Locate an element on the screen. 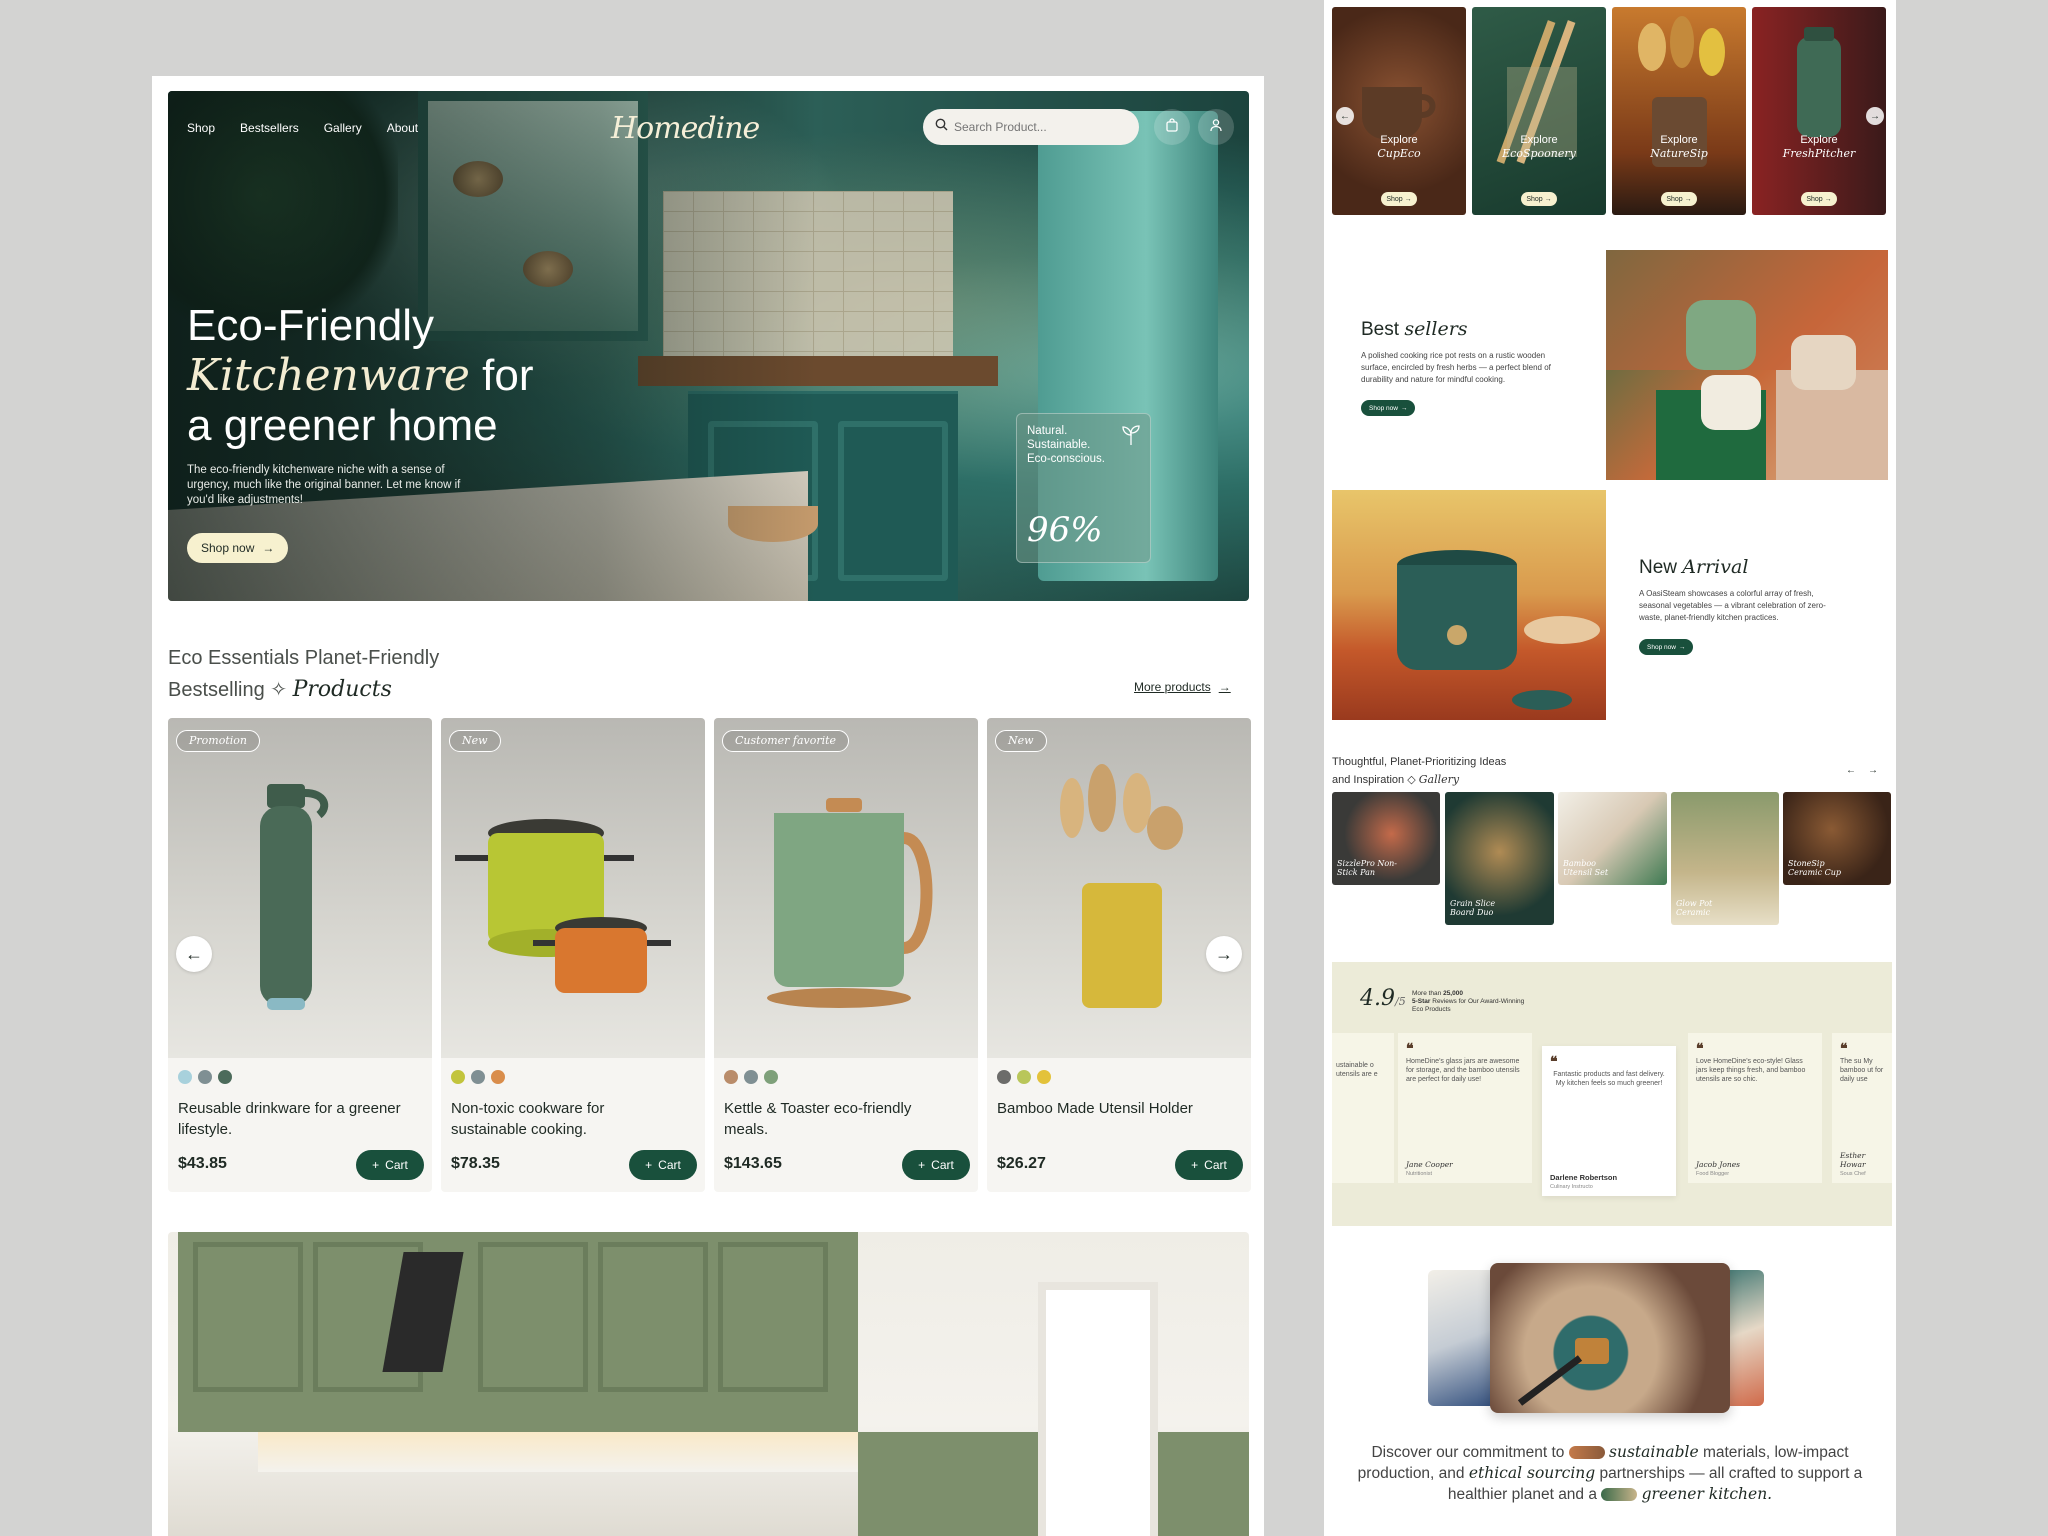  product-name: Kettle & Toaster eco-friendly meals. is located at coordinates (818, 1119).